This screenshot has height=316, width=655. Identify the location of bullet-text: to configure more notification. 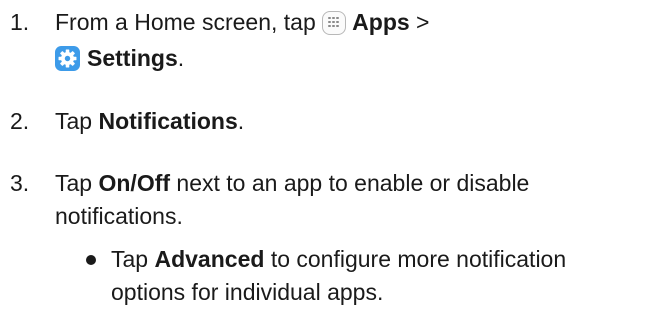
(418, 259).